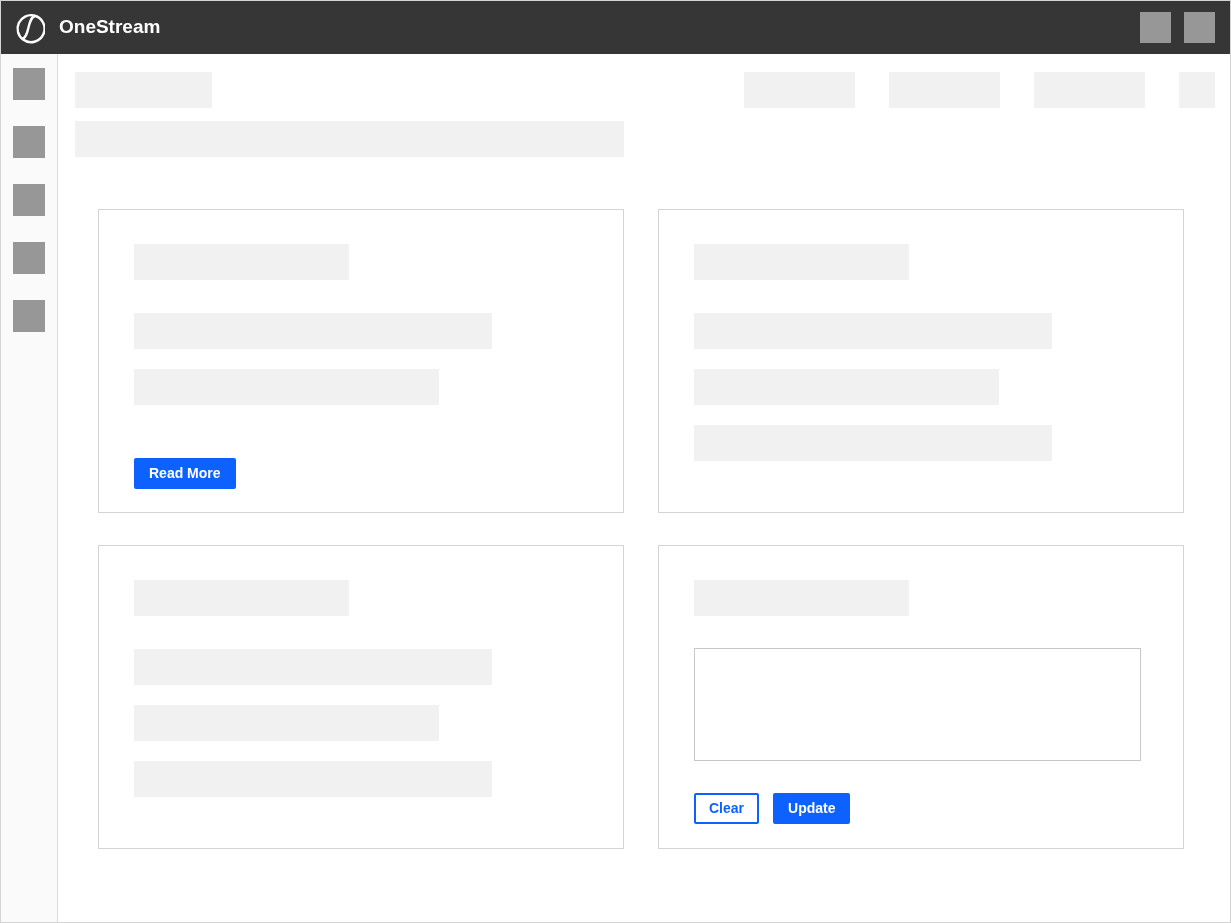 The image size is (1231, 923). Describe the element at coordinates (185, 473) in the screenshot. I see `read-more-button: Read More` at that location.